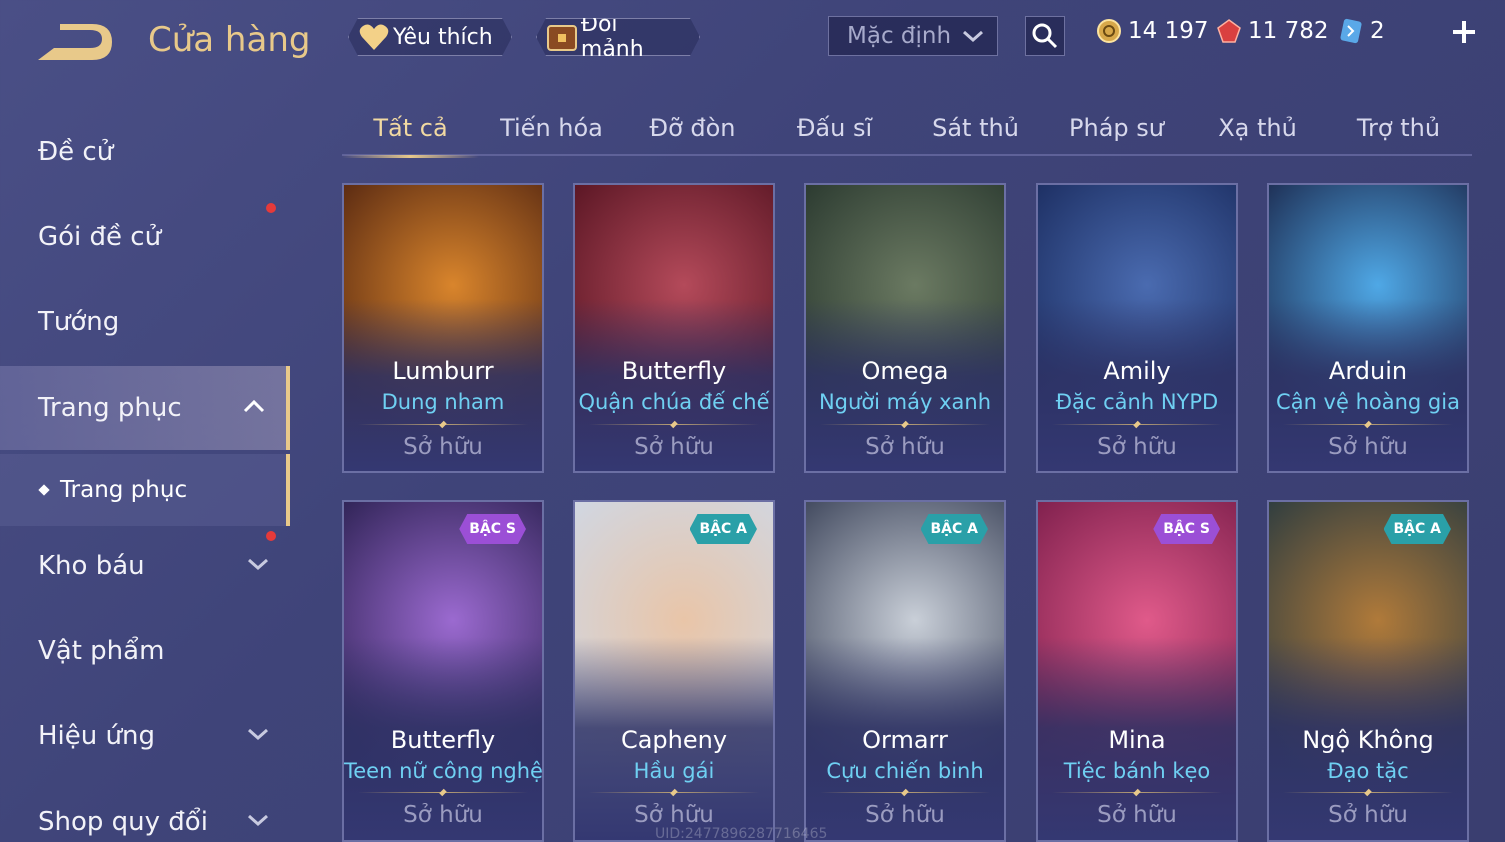 Image resolution: width=1505 pixels, height=842 pixels. Describe the element at coordinates (551, 128) in the screenshot. I see `tab-evolution: Tiến hóa` at that location.